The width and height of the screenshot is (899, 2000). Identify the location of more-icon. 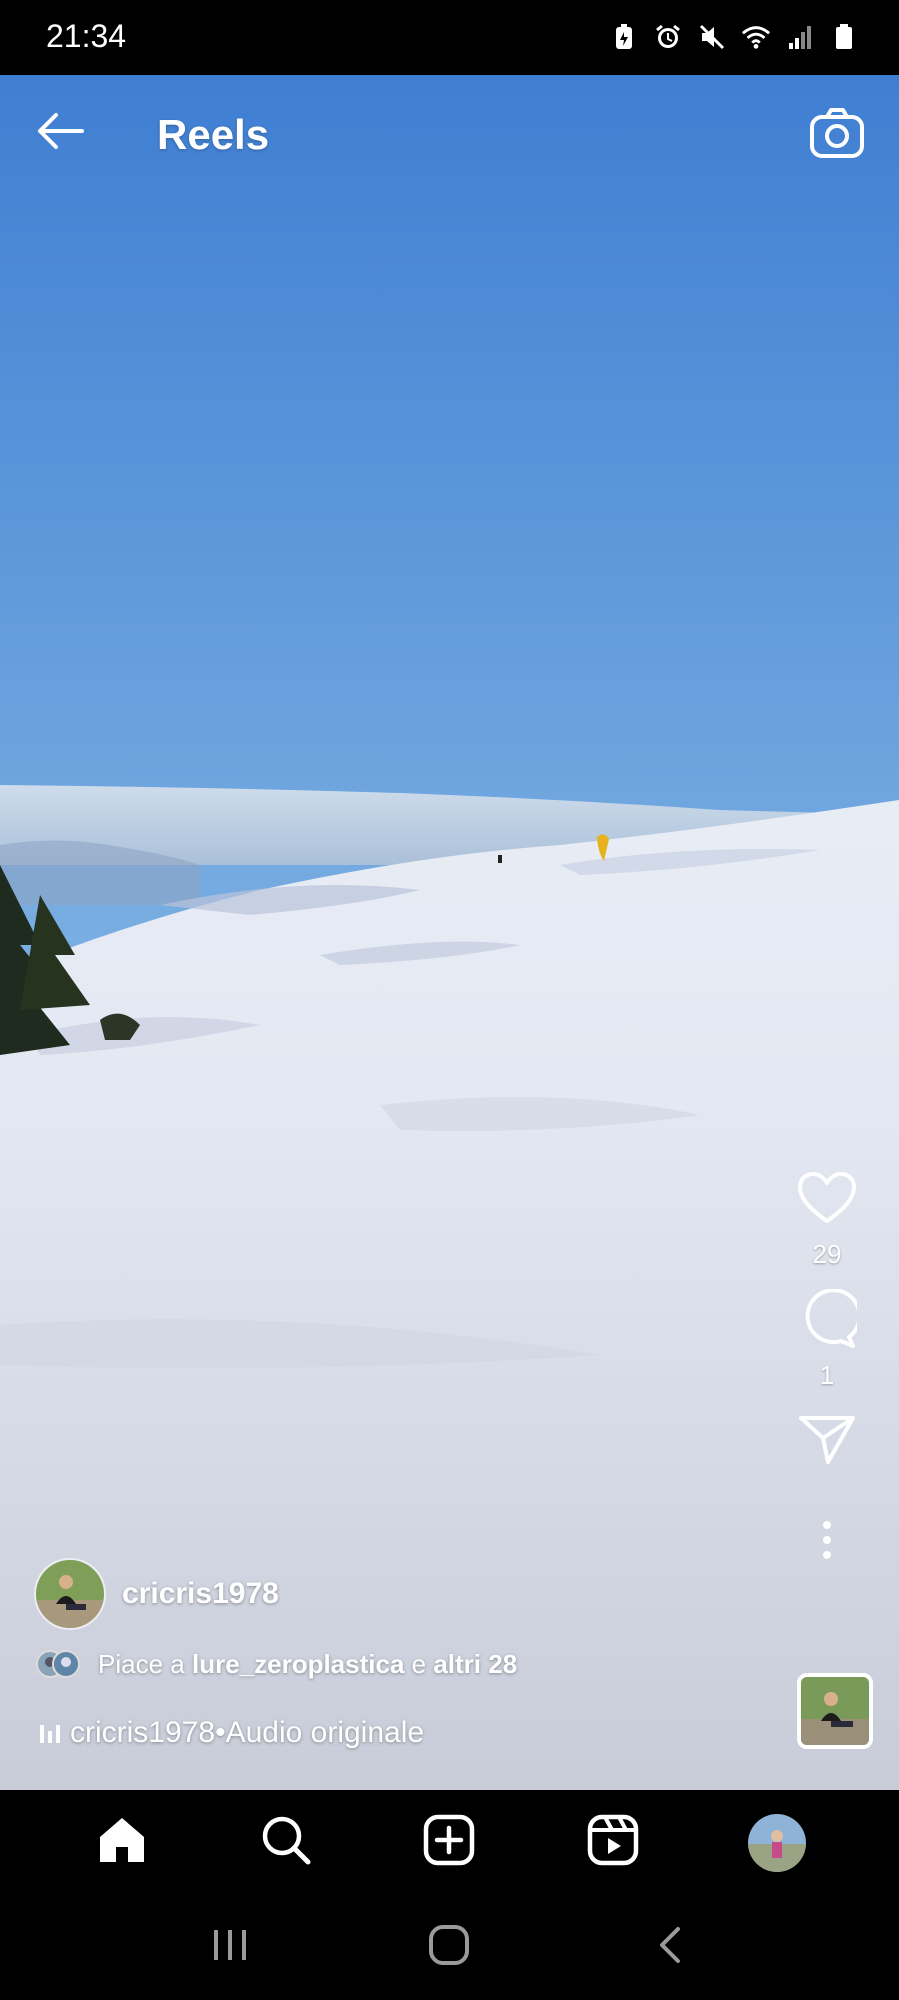
(827, 1542).